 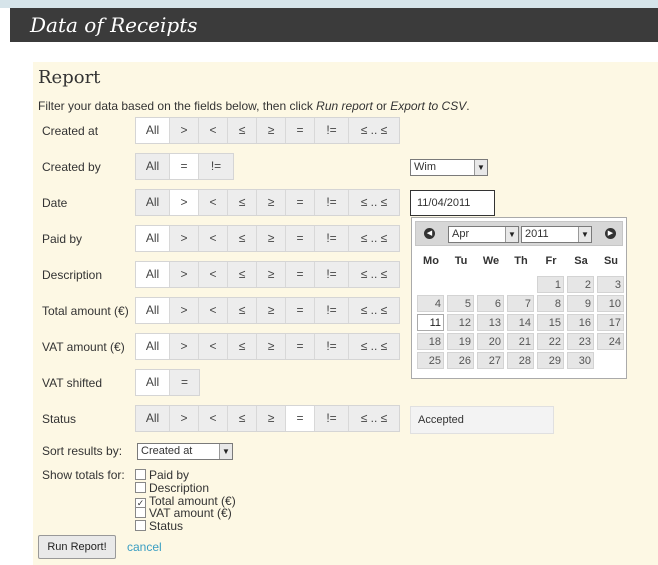 What do you see at coordinates (430, 303) in the screenshot?
I see `calendar-day: 4` at bounding box center [430, 303].